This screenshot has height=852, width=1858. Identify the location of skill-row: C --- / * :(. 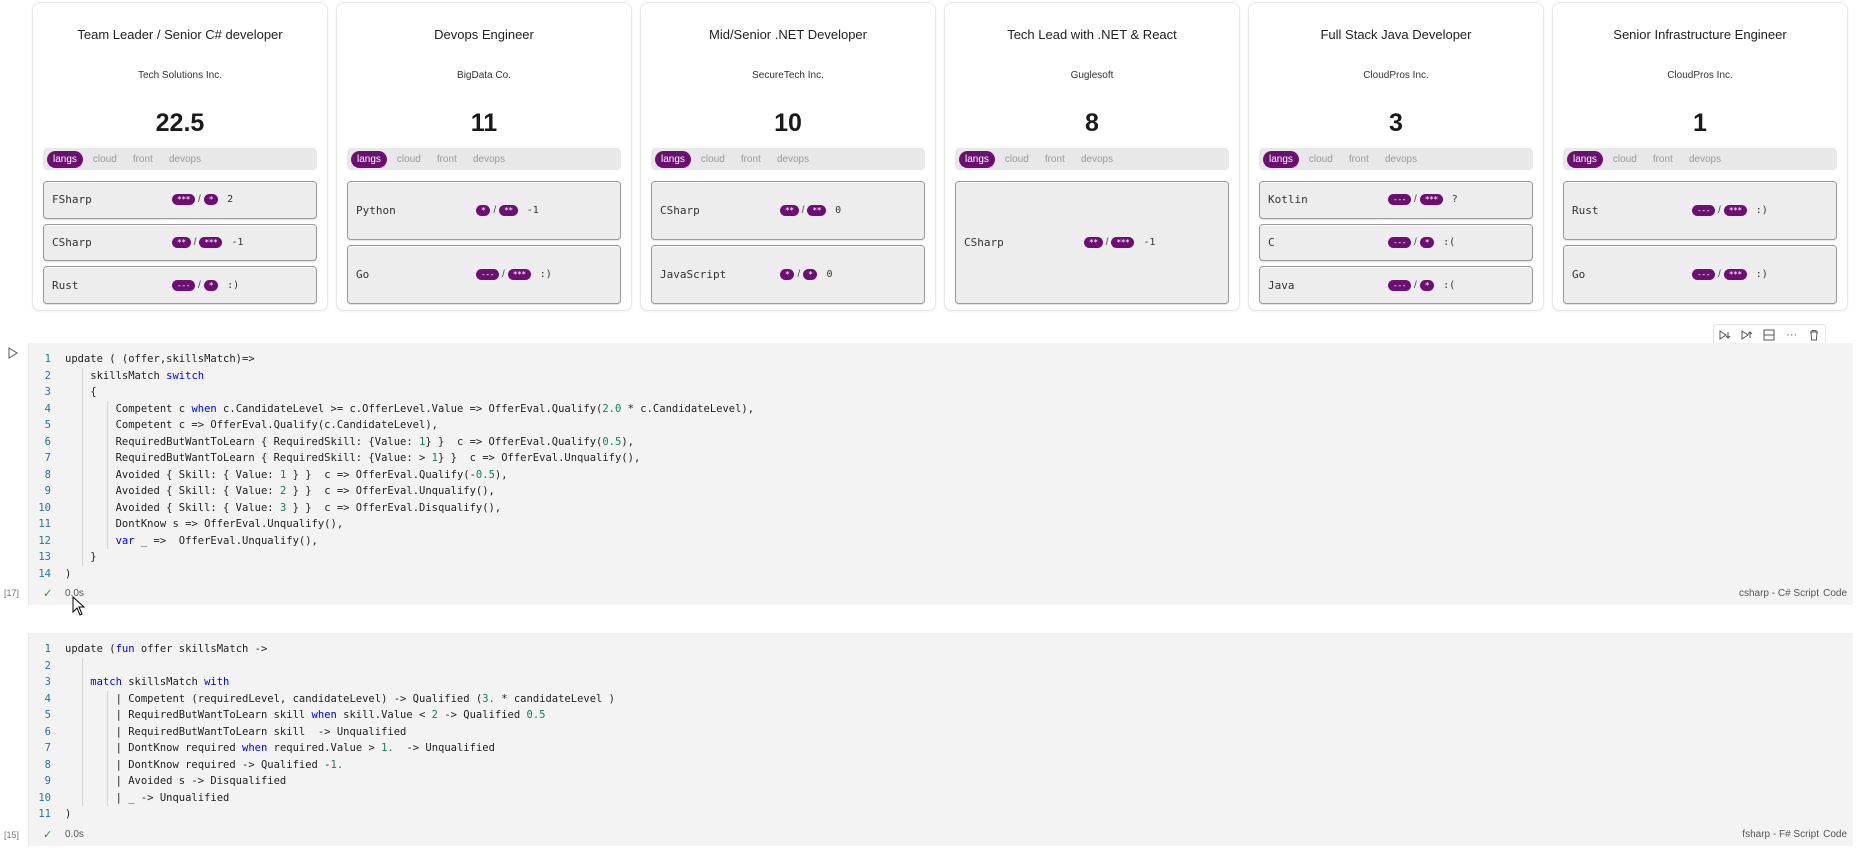
(1396, 242).